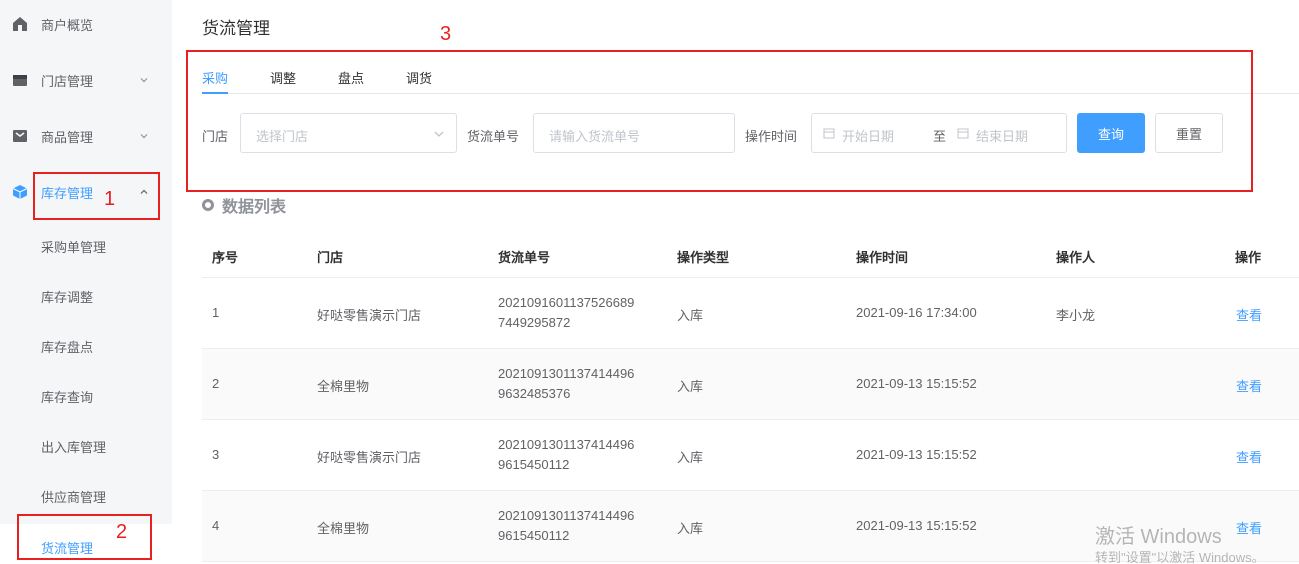  I want to click on column-header: 门店, so click(330, 257).